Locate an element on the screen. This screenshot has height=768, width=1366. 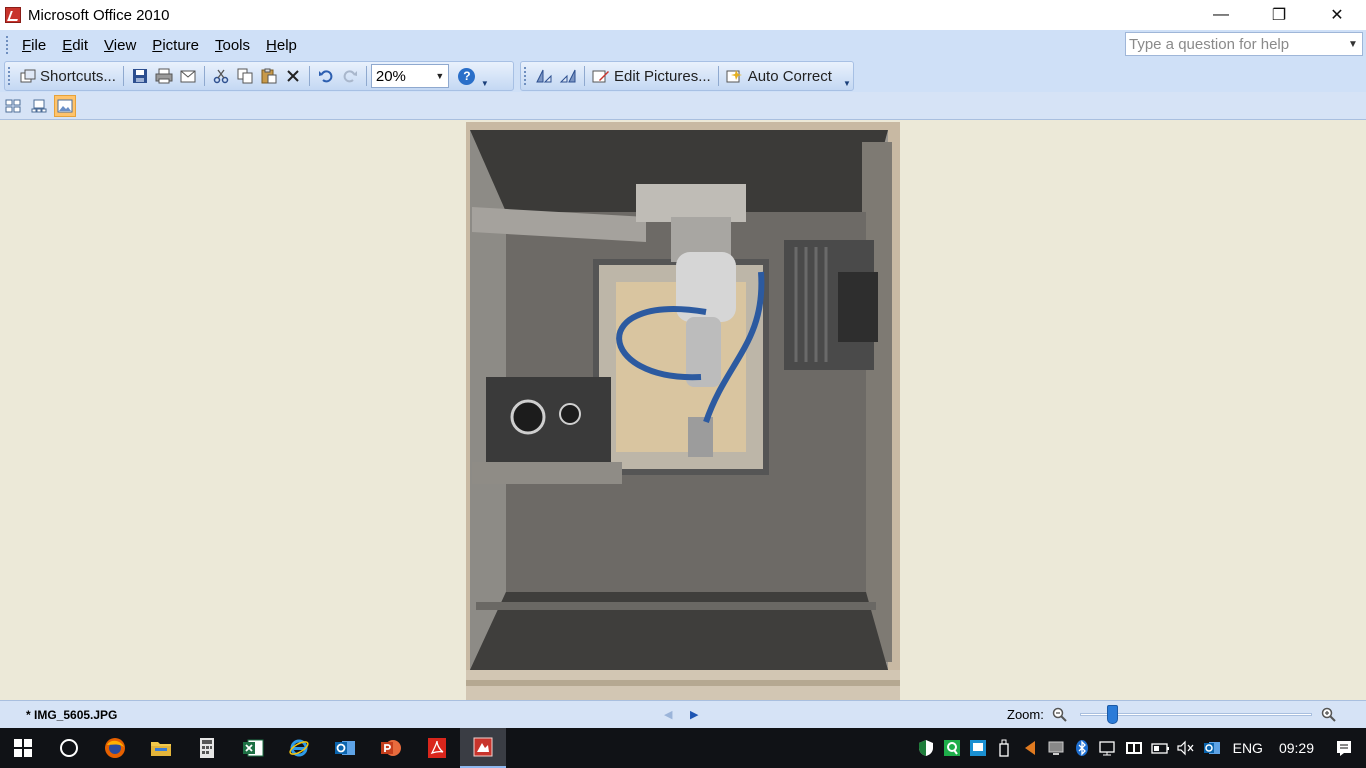
filmstrip-view-button is located at coordinates (39, 106).